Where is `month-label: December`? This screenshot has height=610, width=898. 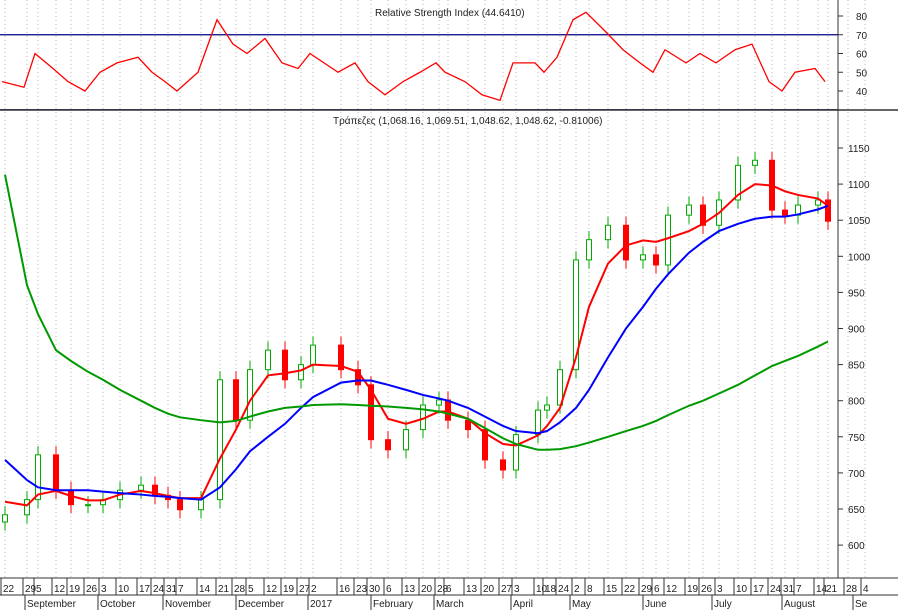 month-label: December is located at coordinates (261, 604).